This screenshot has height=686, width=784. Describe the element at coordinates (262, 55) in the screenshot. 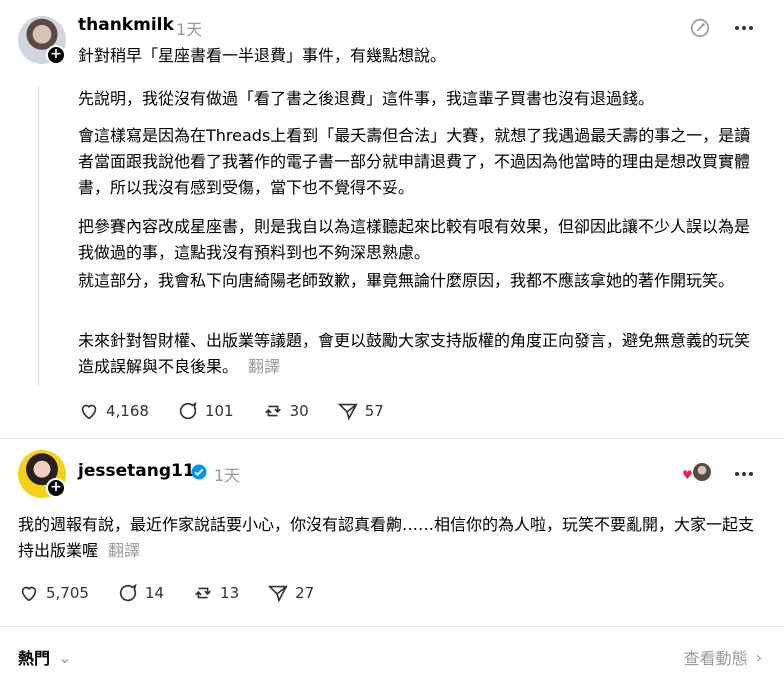

I see `post-intro: 針對稍早「星座書看一半退費」事件，有幾點想說。` at that location.